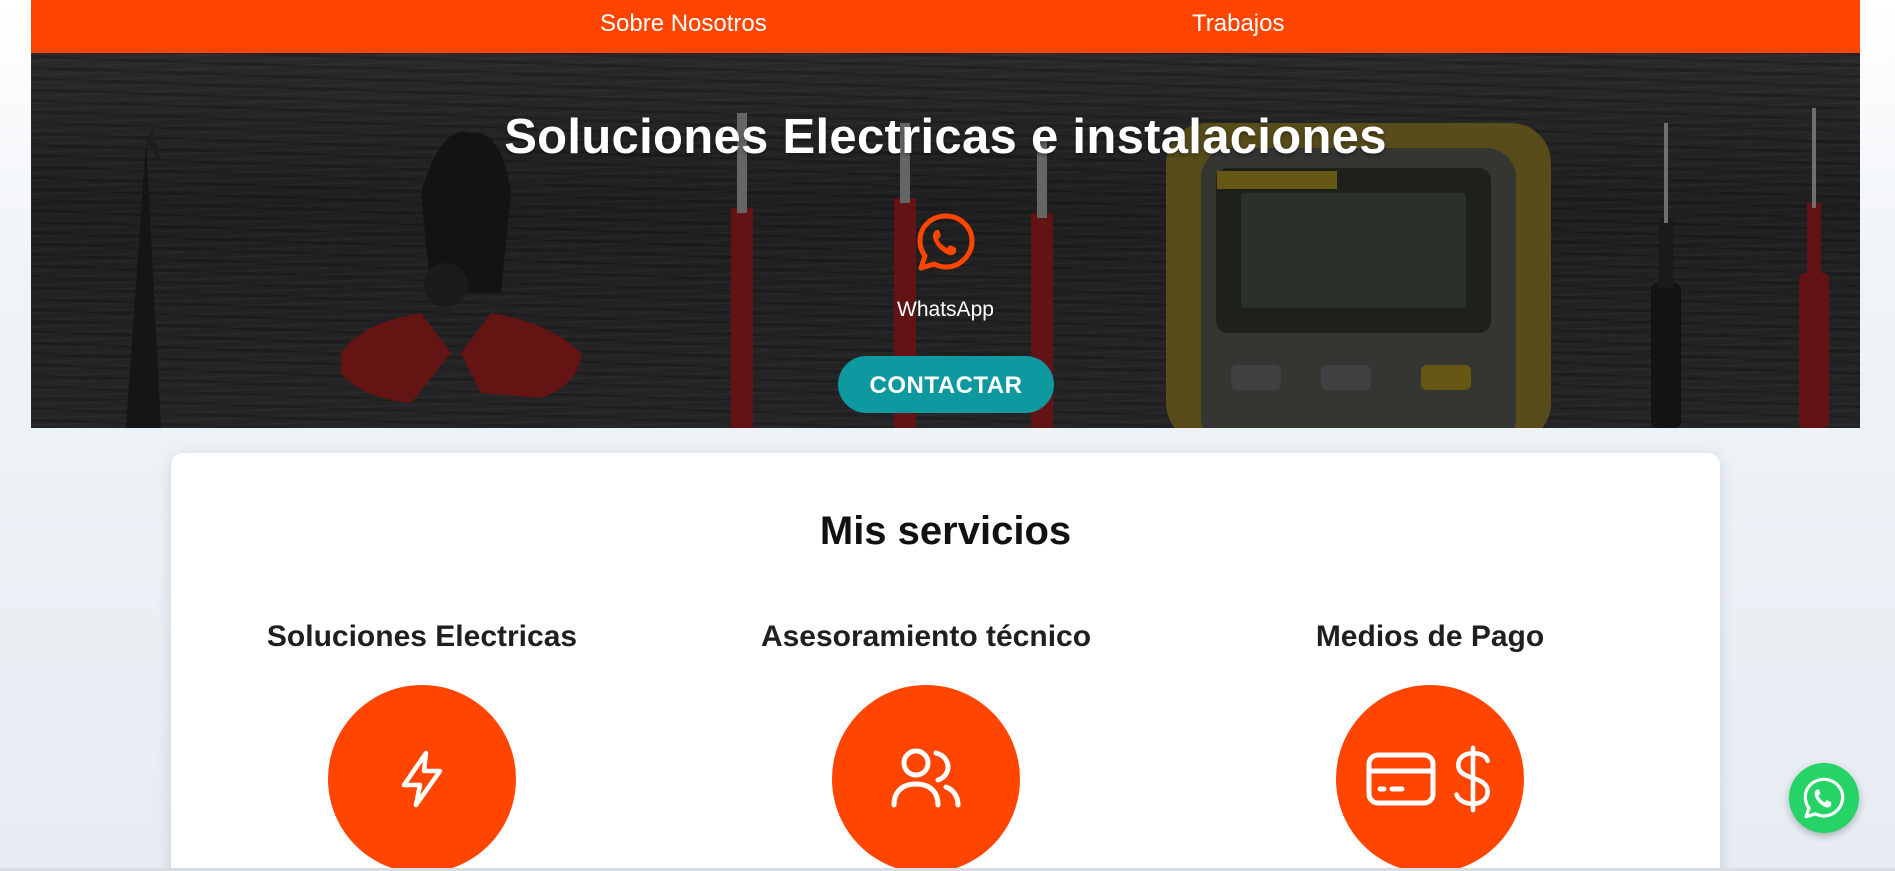 This screenshot has width=1895, height=871. What do you see at coordinates (946, 384) in the screenshot?
I see `contact-button: CONTACTAR` at bounding box center [946, 384].